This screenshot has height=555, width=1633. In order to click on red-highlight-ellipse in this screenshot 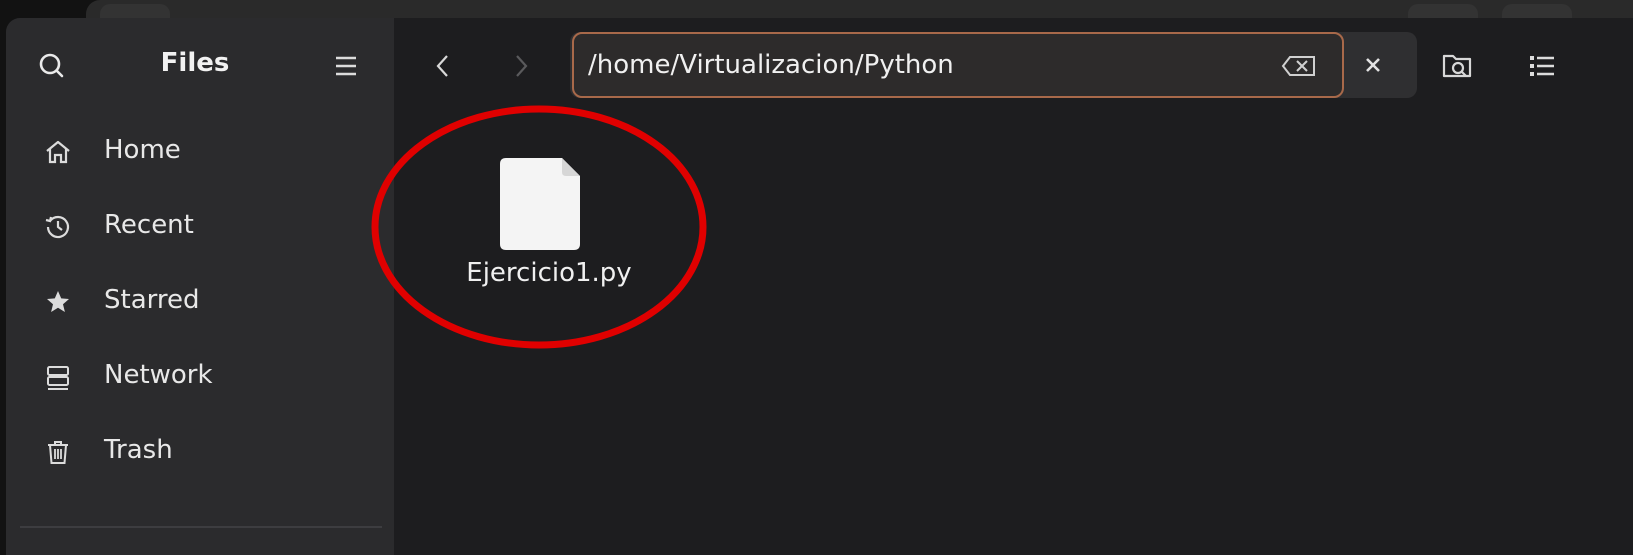, I will do `click(539, 227)`.